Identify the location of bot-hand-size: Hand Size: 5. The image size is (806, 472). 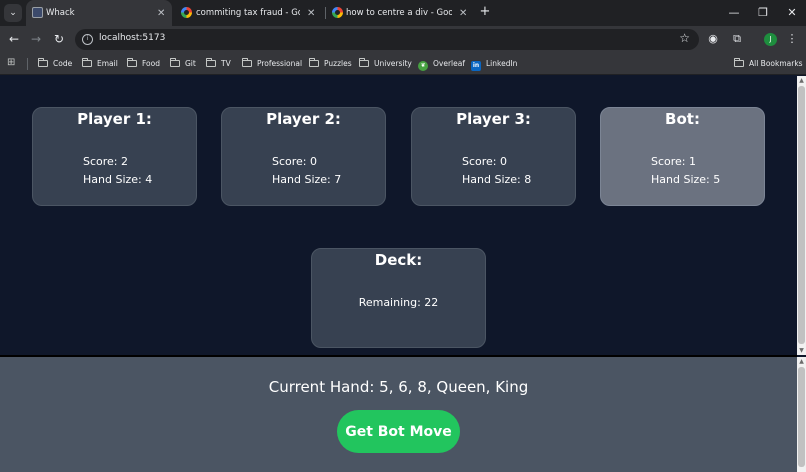
(686, 179).